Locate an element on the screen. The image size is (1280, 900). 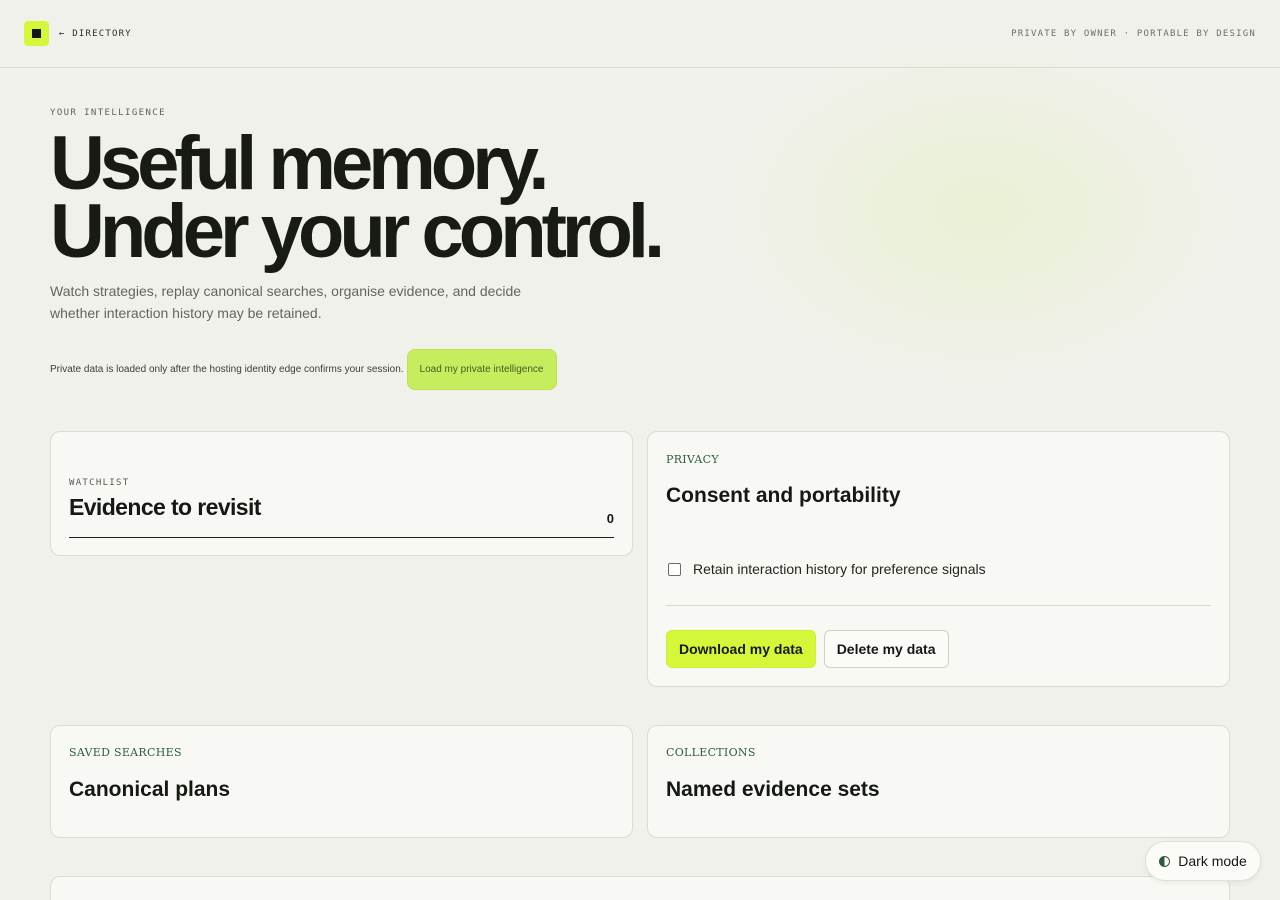
watchlist-divider is located at coordinates (341, 537).